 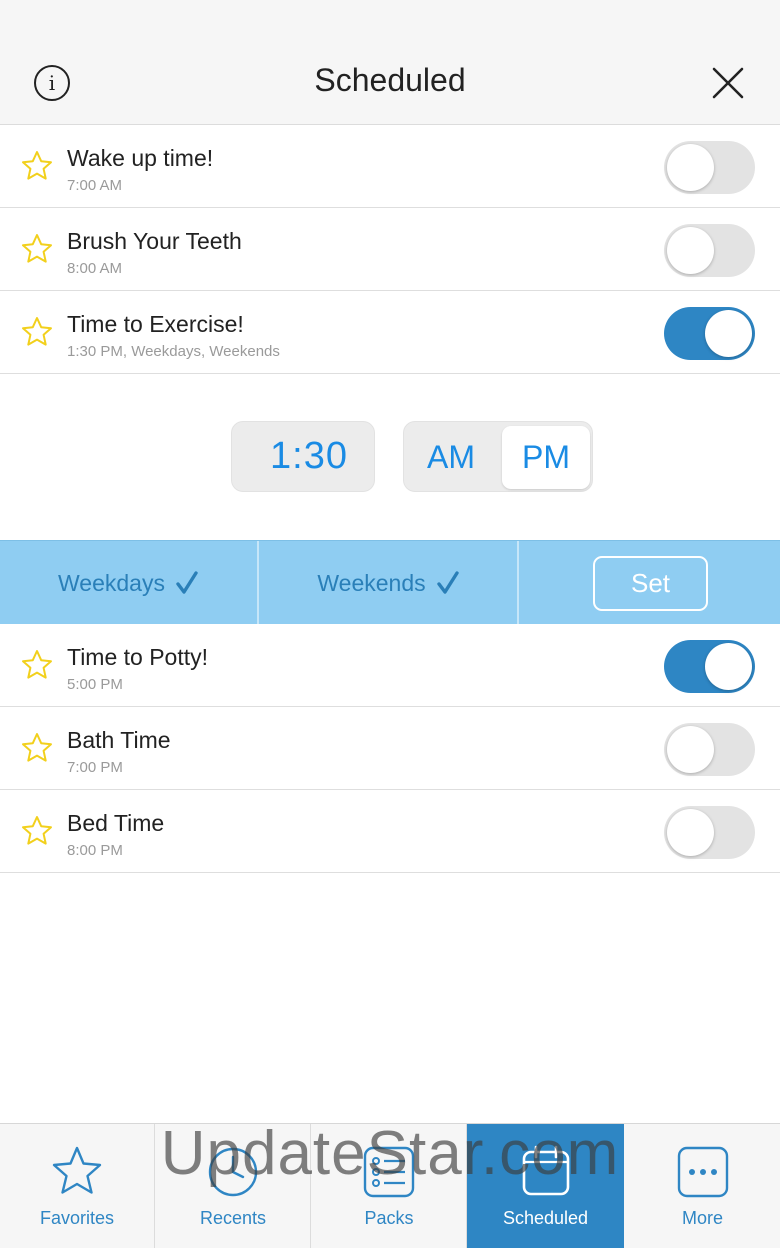 What do you see at coordinates (95, 185) in the screenshot?
I see `schedule-time: 7:00 AM` at bounding box center [95, 185].